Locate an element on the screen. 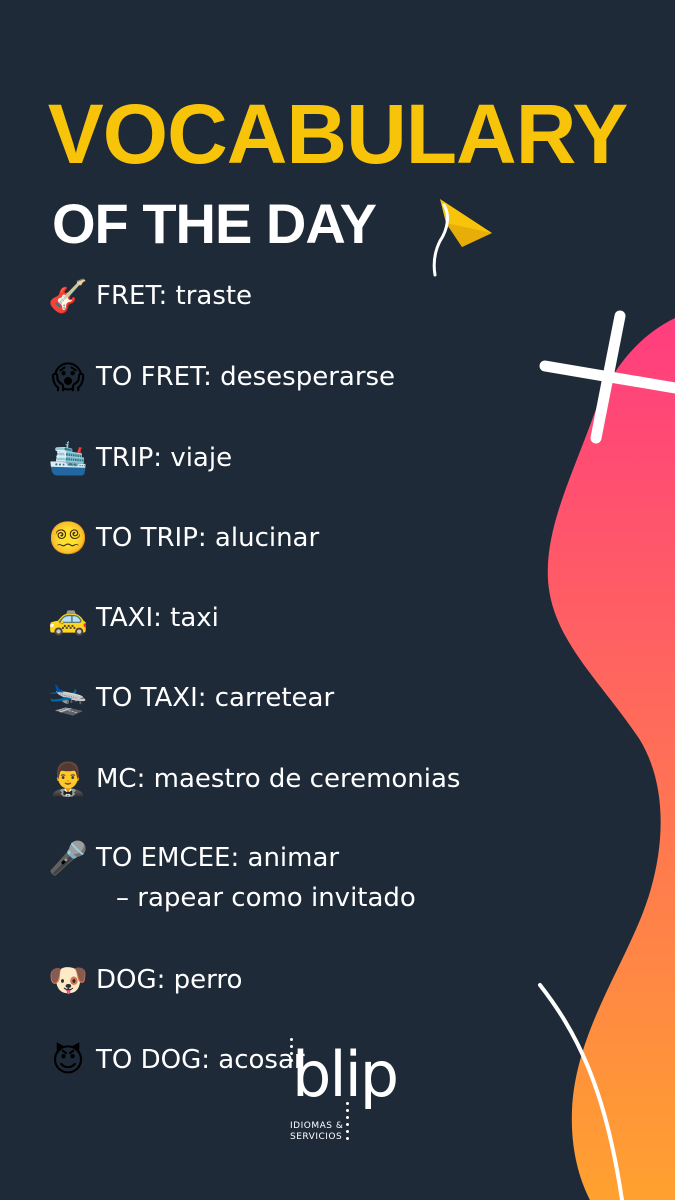  title-of-the-day: OF THE DAY is located at coordinates (214, 223).